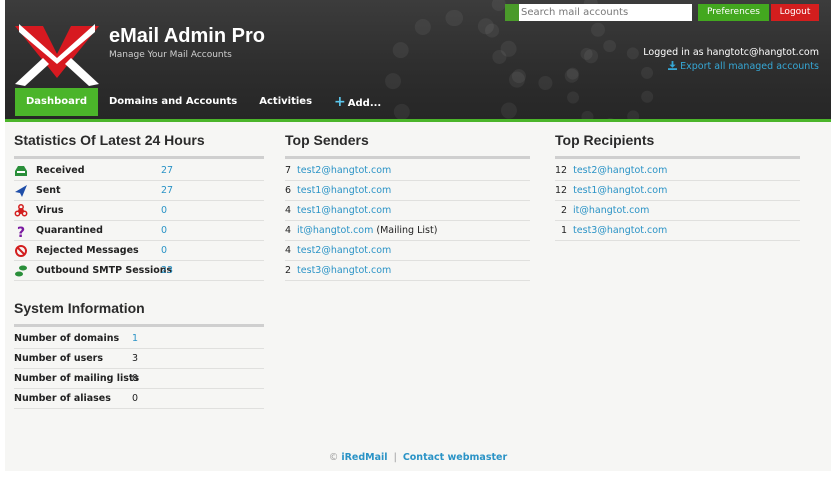  Describe the element at coordinates (288, 270) in the screenshot. I see `sender-count: 2` at that location.